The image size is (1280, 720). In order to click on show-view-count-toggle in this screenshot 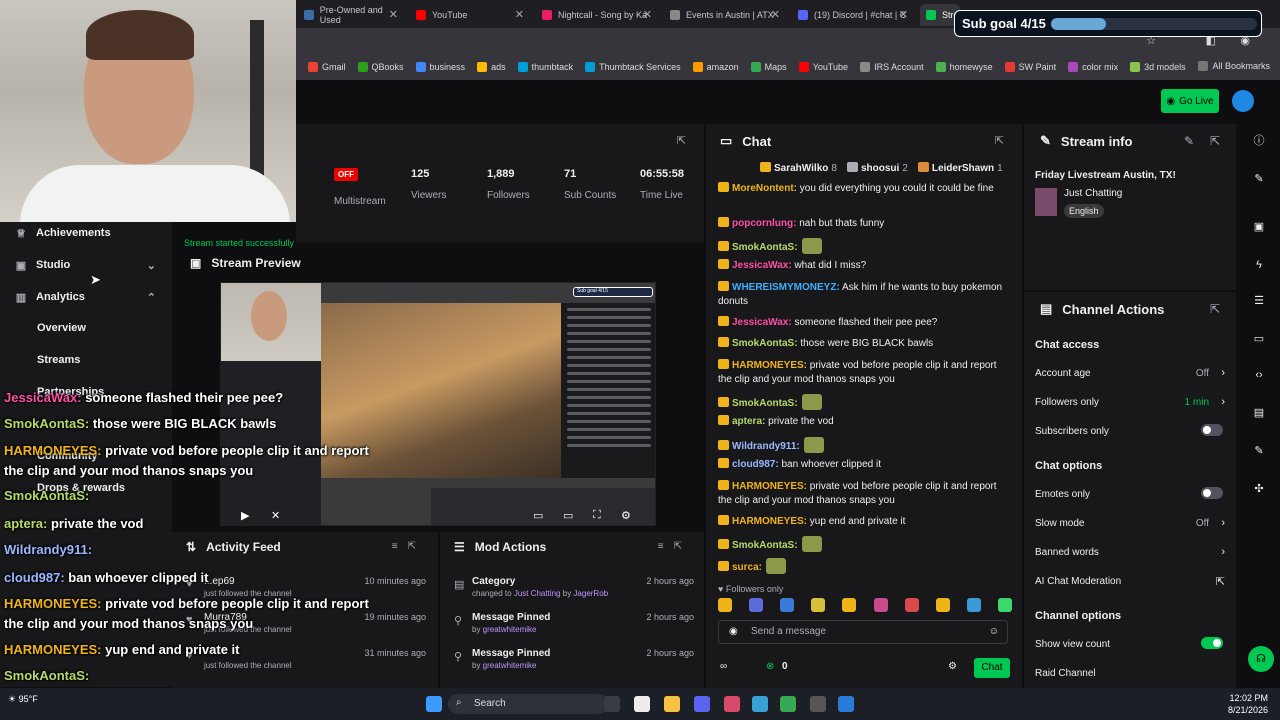, I will do `click(1212, 643)`.